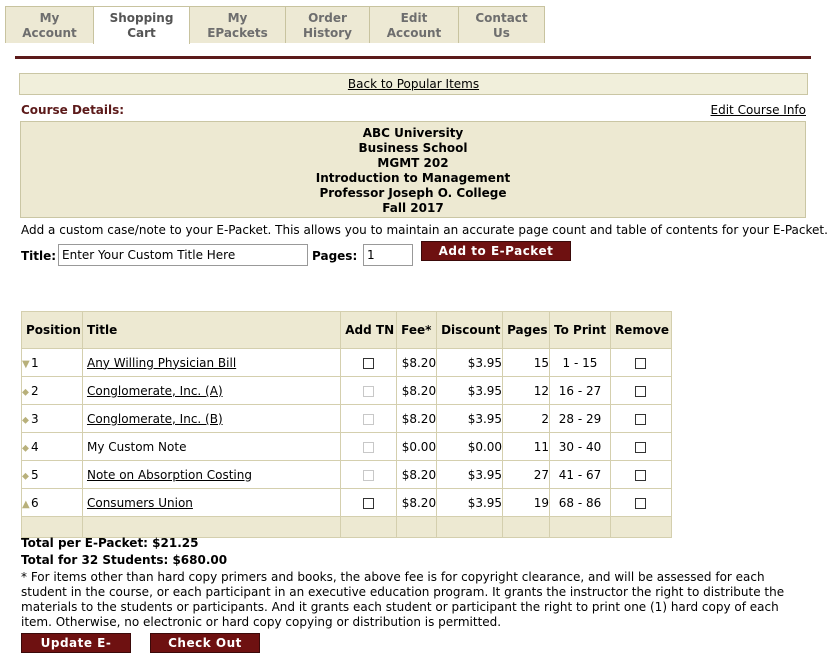  What do you see at coordinates (526, 418) in the screenshot?
I see `pages-cell: 2` at bounding box center [526, 418].